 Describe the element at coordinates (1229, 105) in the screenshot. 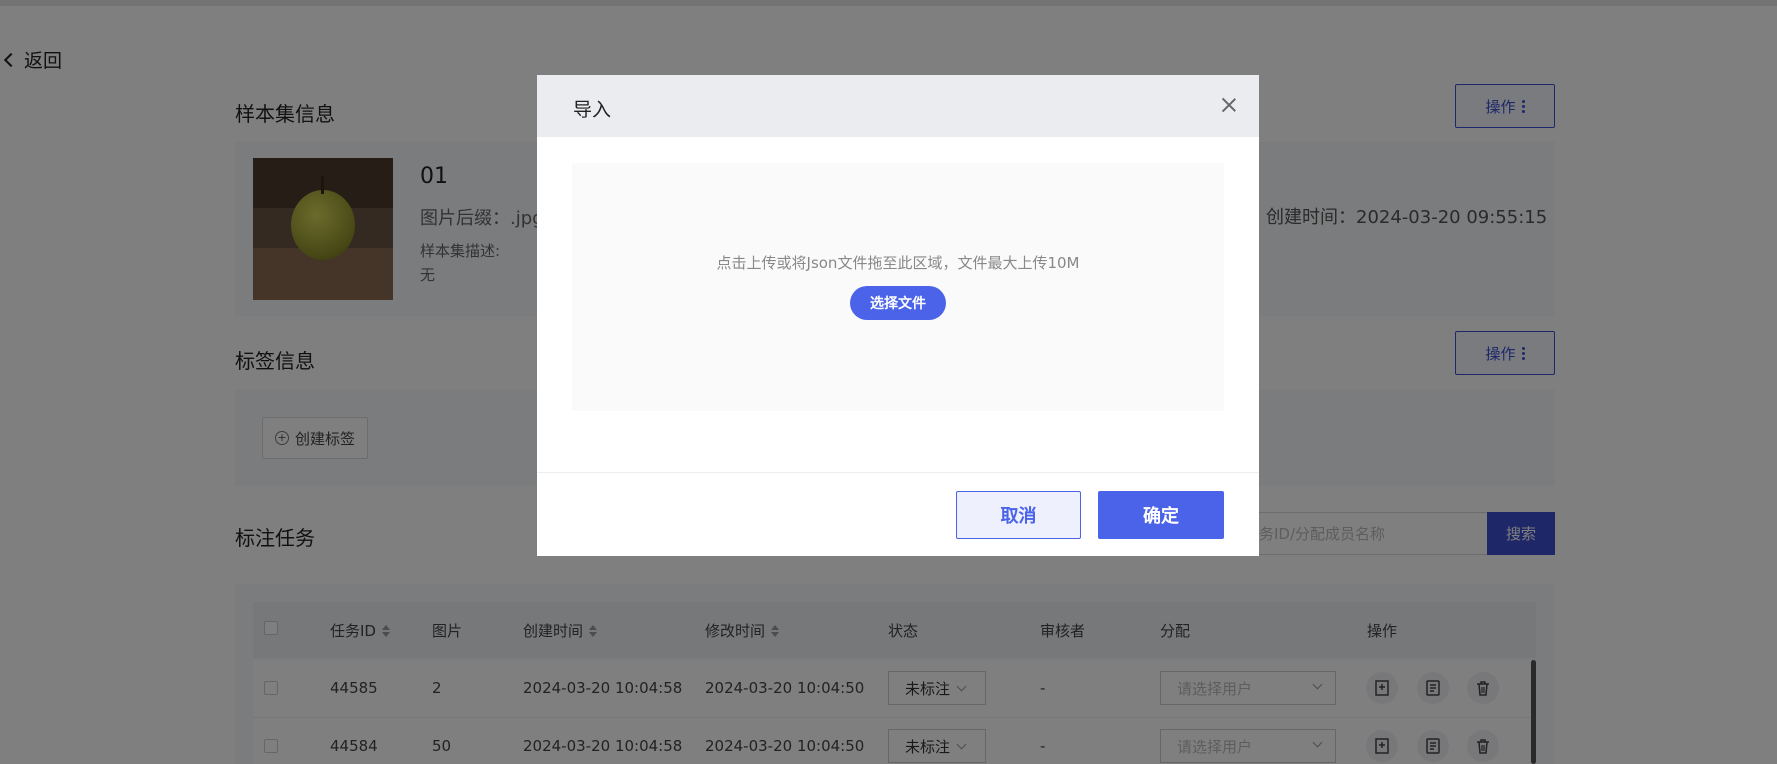

I see `close-icon` at that location.